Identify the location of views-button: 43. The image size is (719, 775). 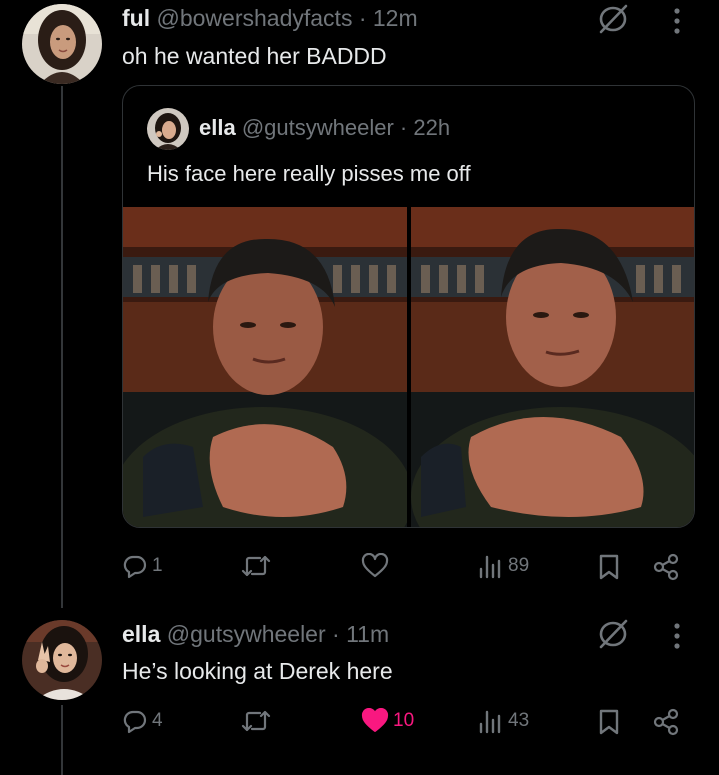
(503, 721).